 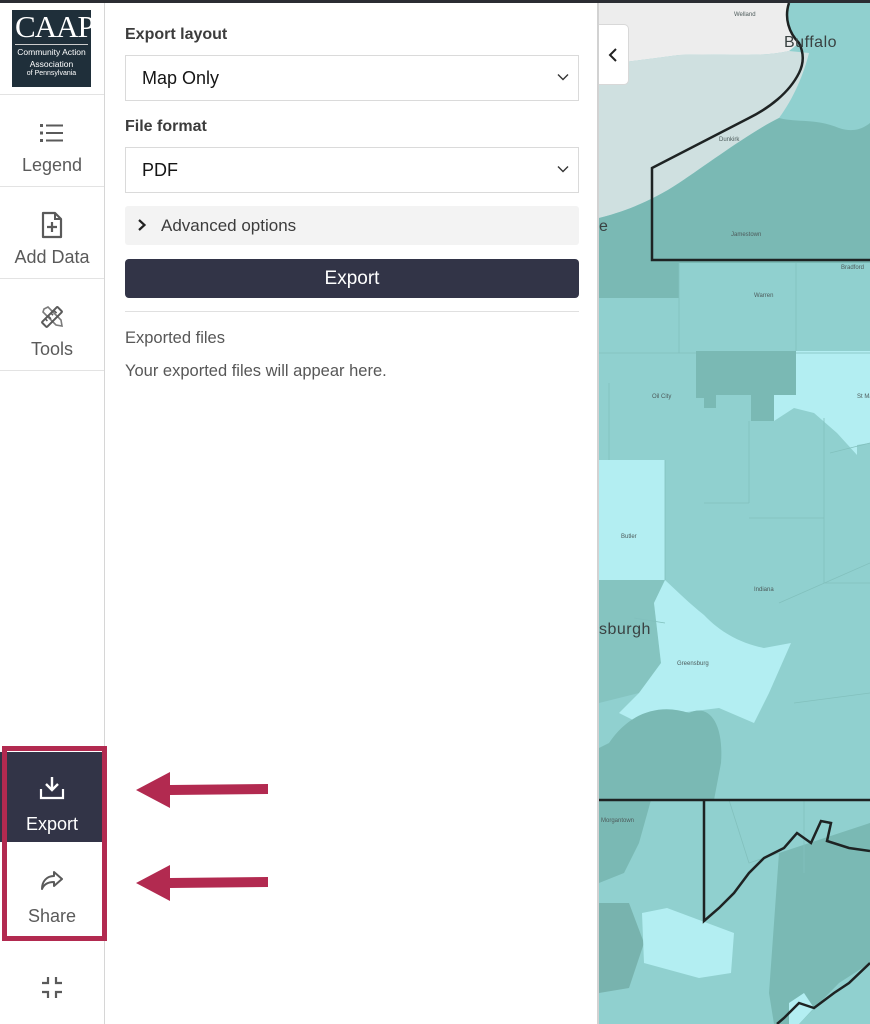 What do you see at coordinates (632, 520) in the screenshot?
I see `butler-county-region` at bounding box center [632, 520].